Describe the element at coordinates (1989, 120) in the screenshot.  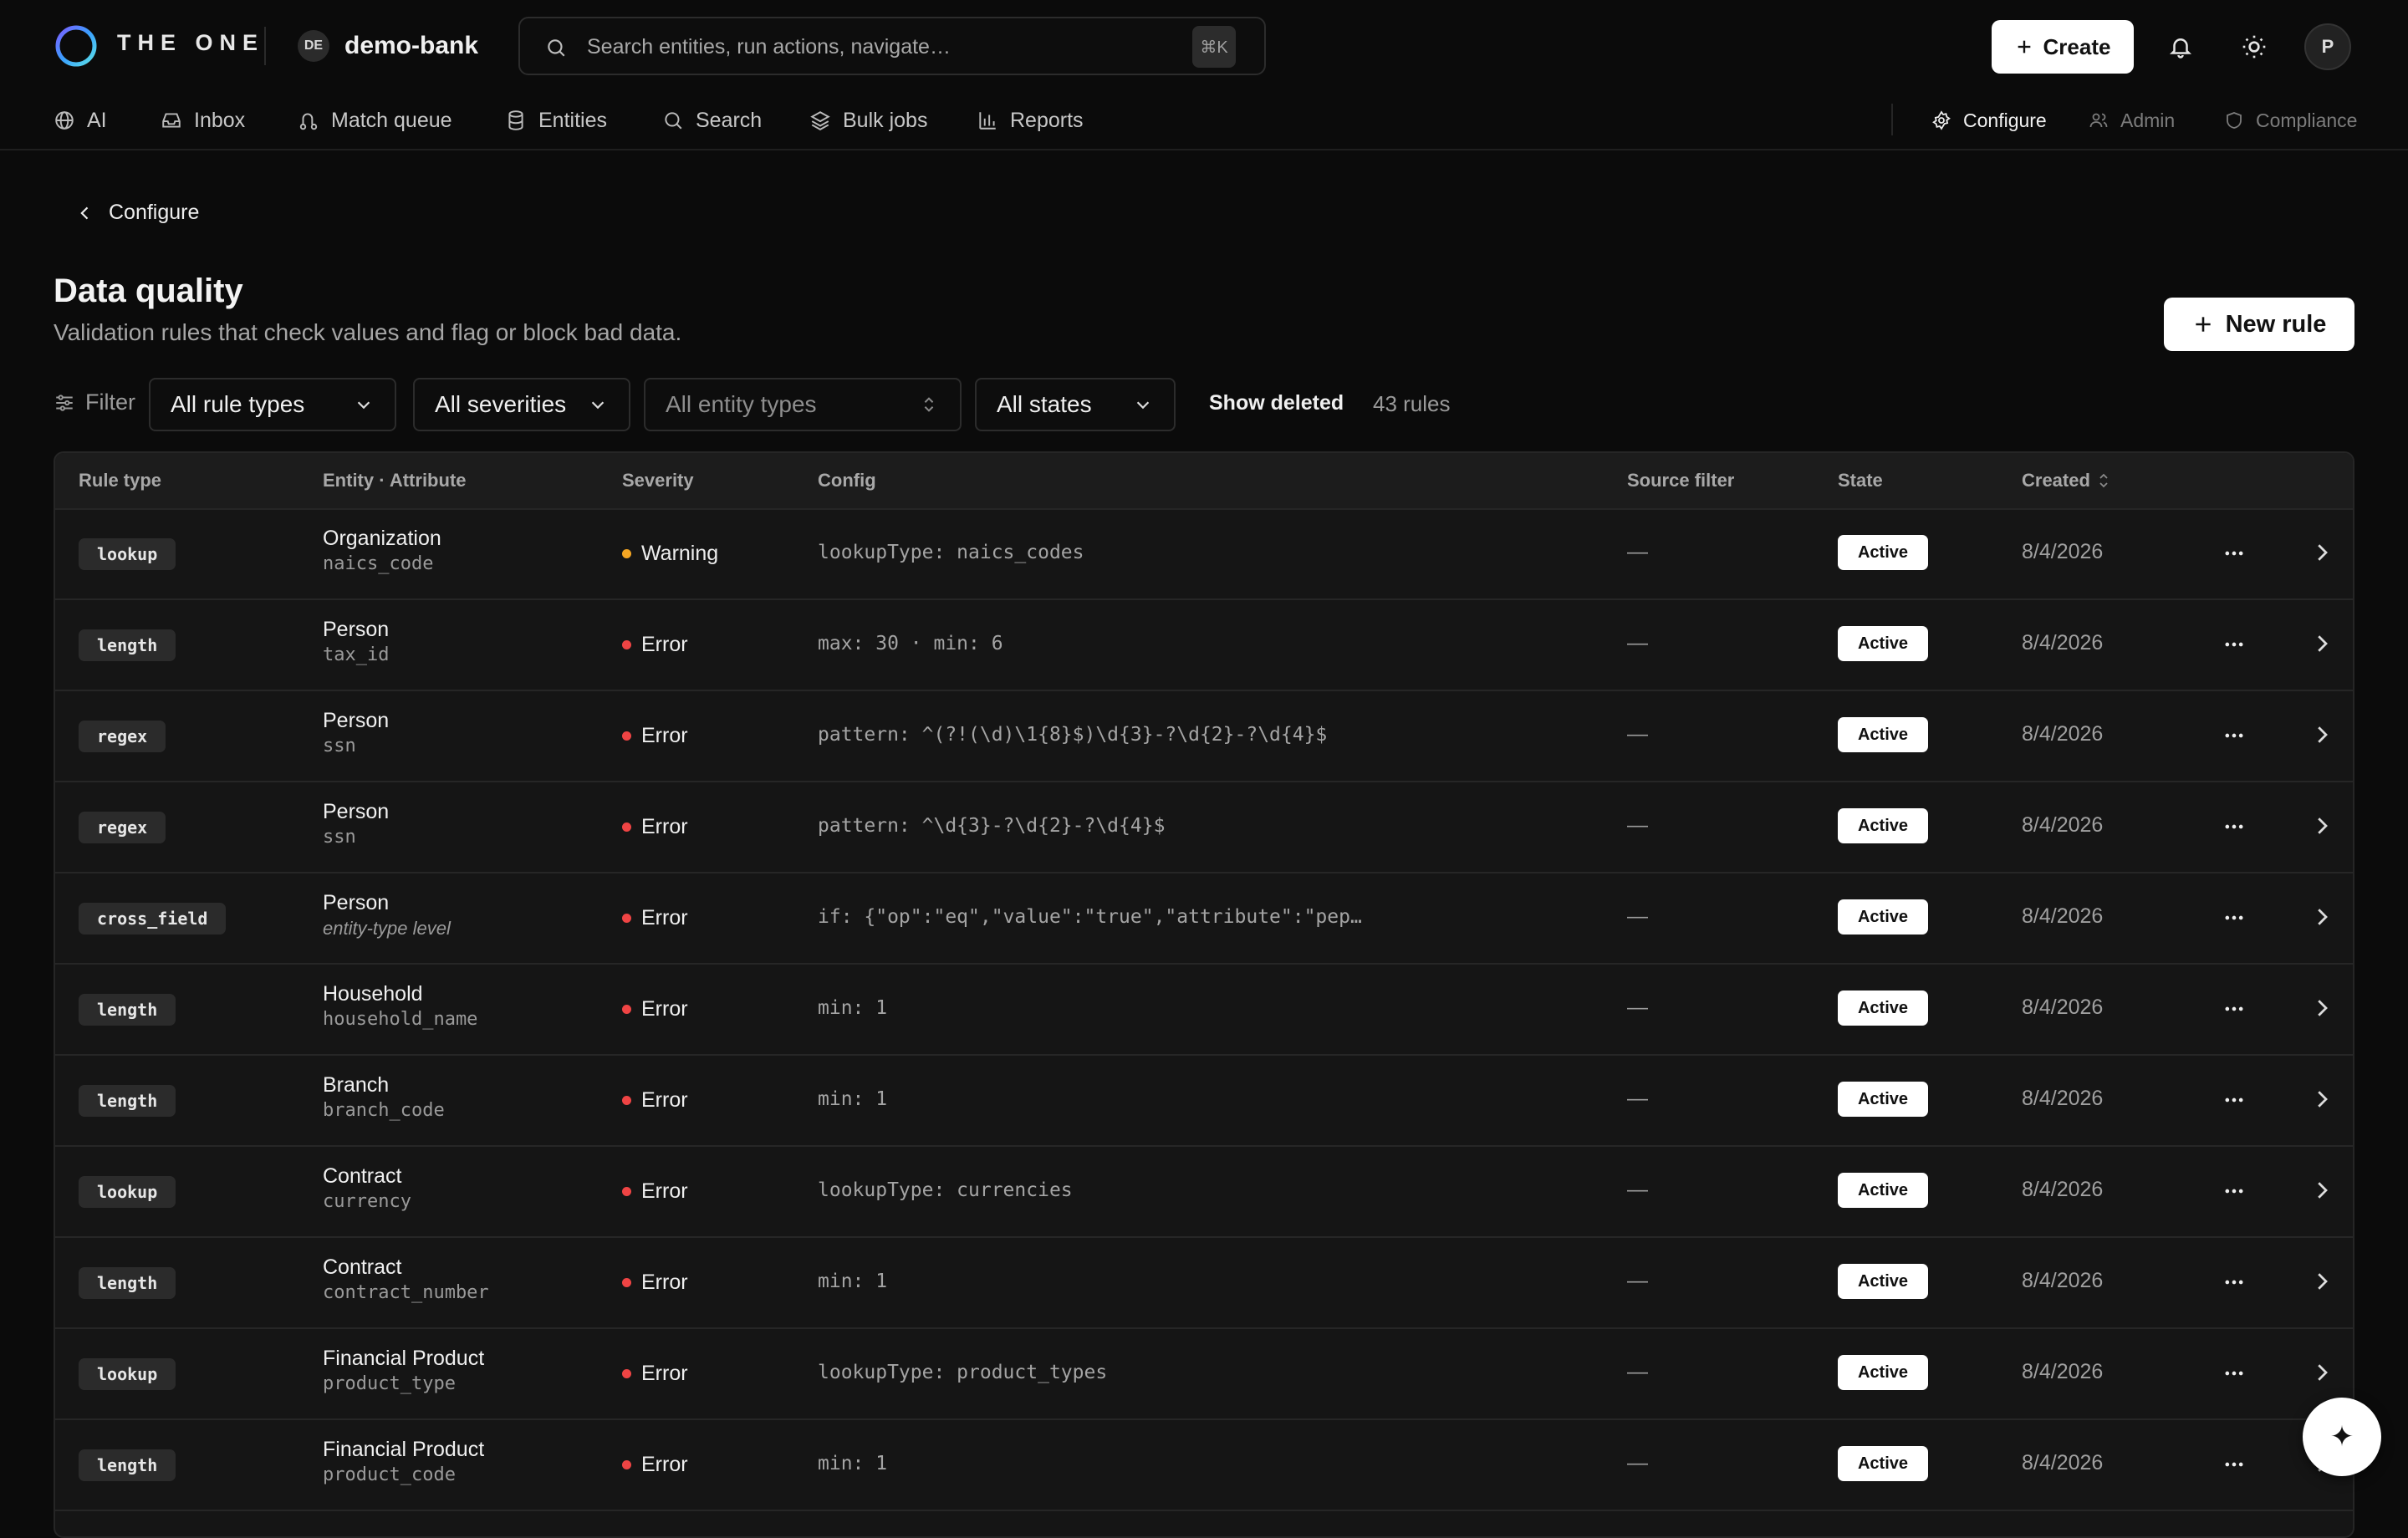
I see `nav-item-configure: Configure` at that location.